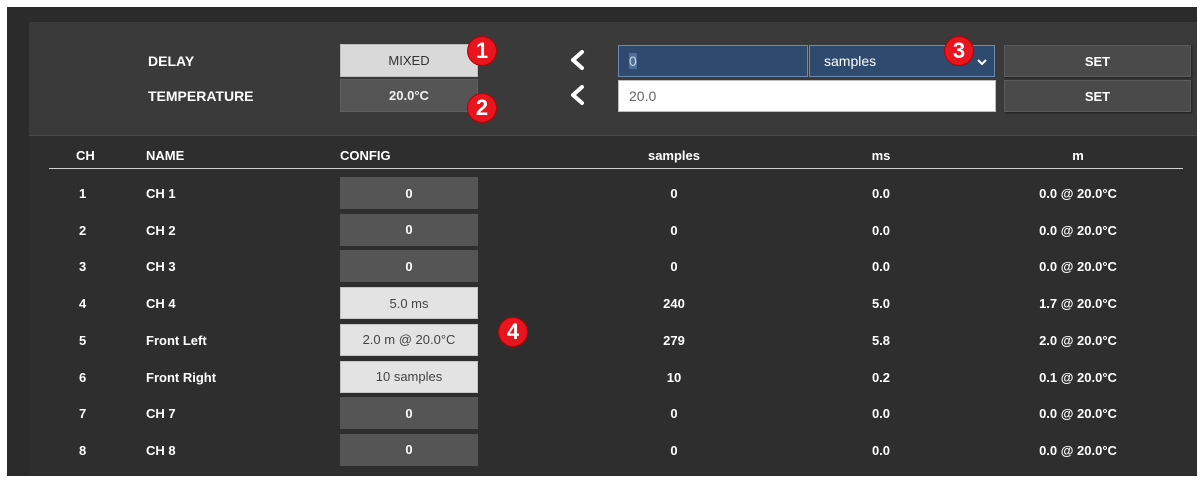 The image size is (1203, 483). Describe the element at coordinates (83, 377) in the screenshot. I see `cell-ch: 6` at that location.